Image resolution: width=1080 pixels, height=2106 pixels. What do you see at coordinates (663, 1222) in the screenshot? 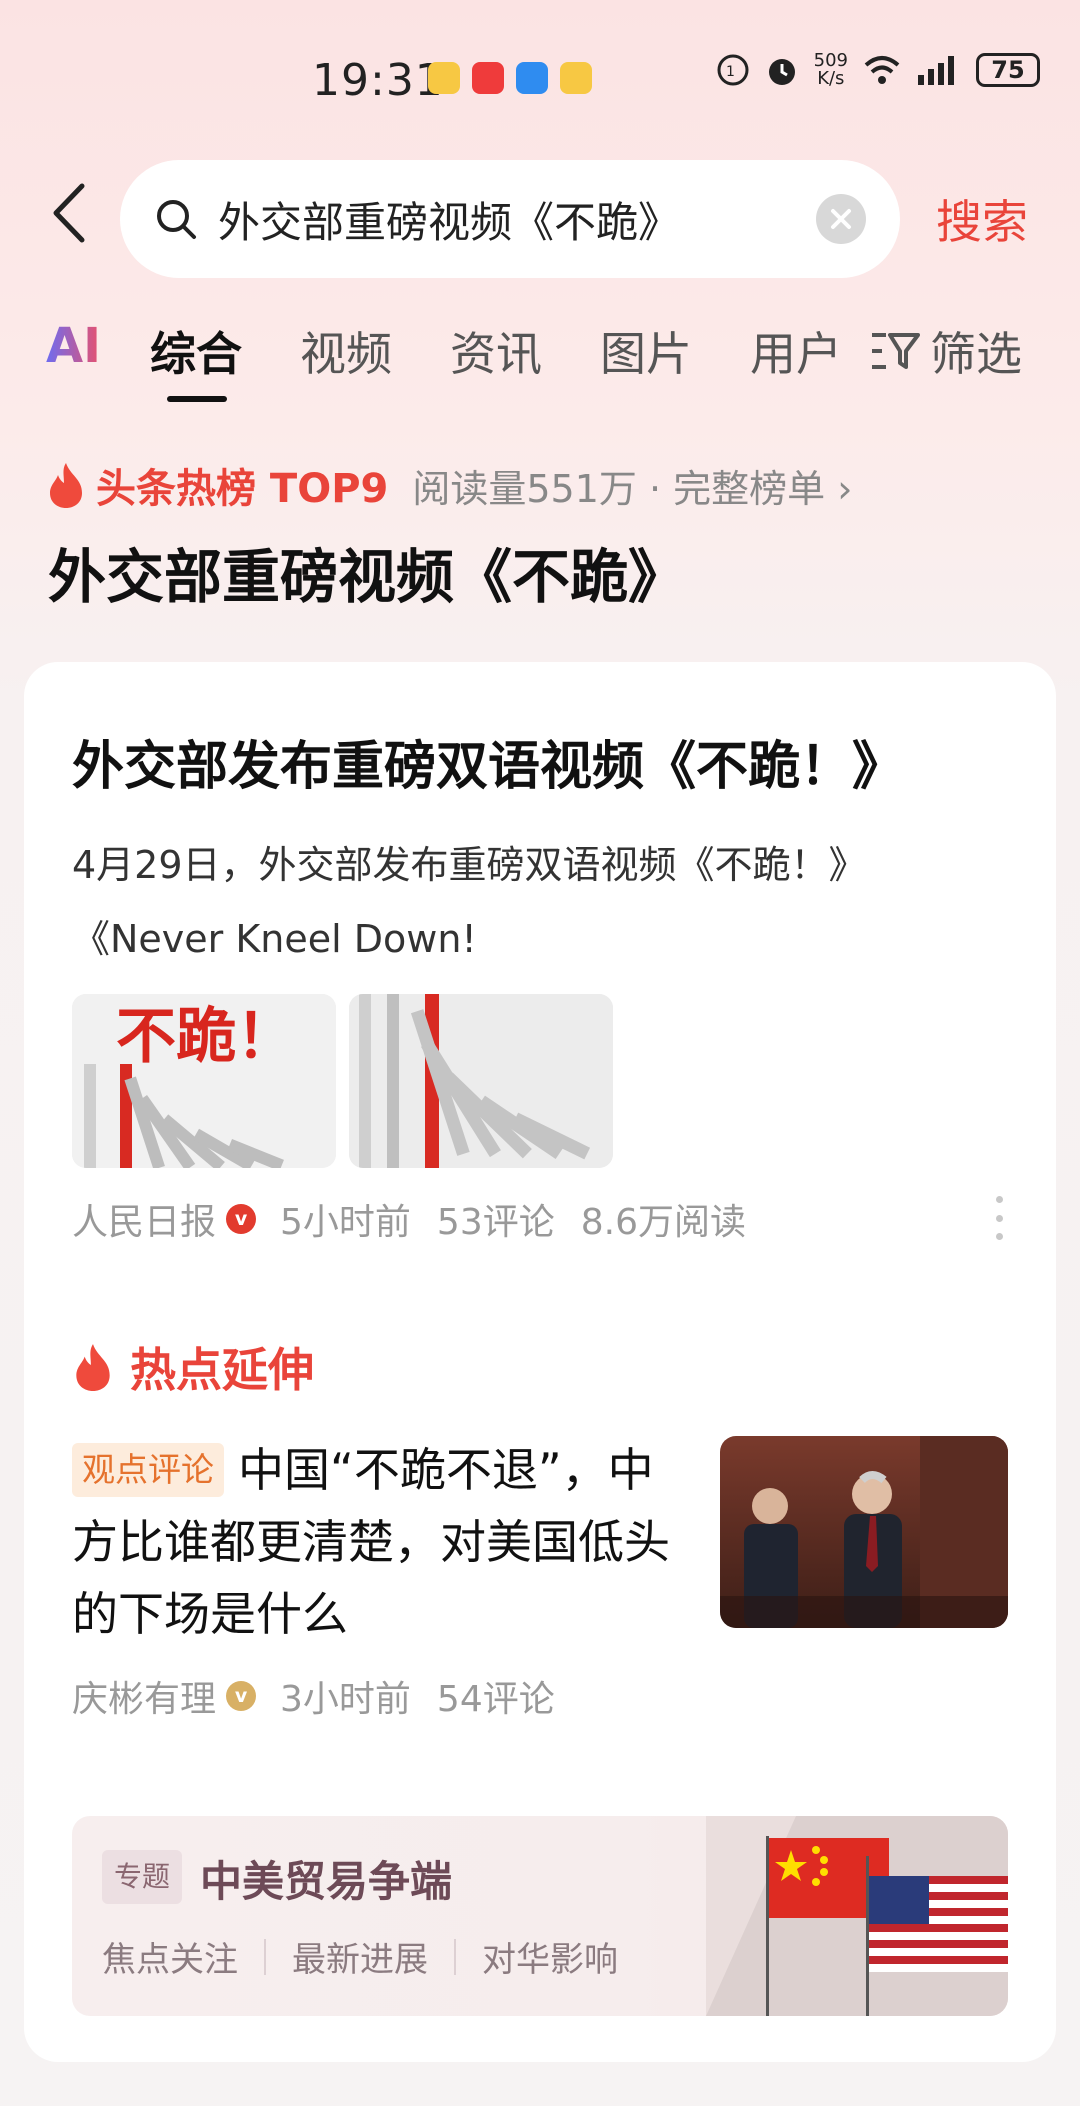
I see `article-reads: 8.6万阅读` at bounding box center [663, 1222].